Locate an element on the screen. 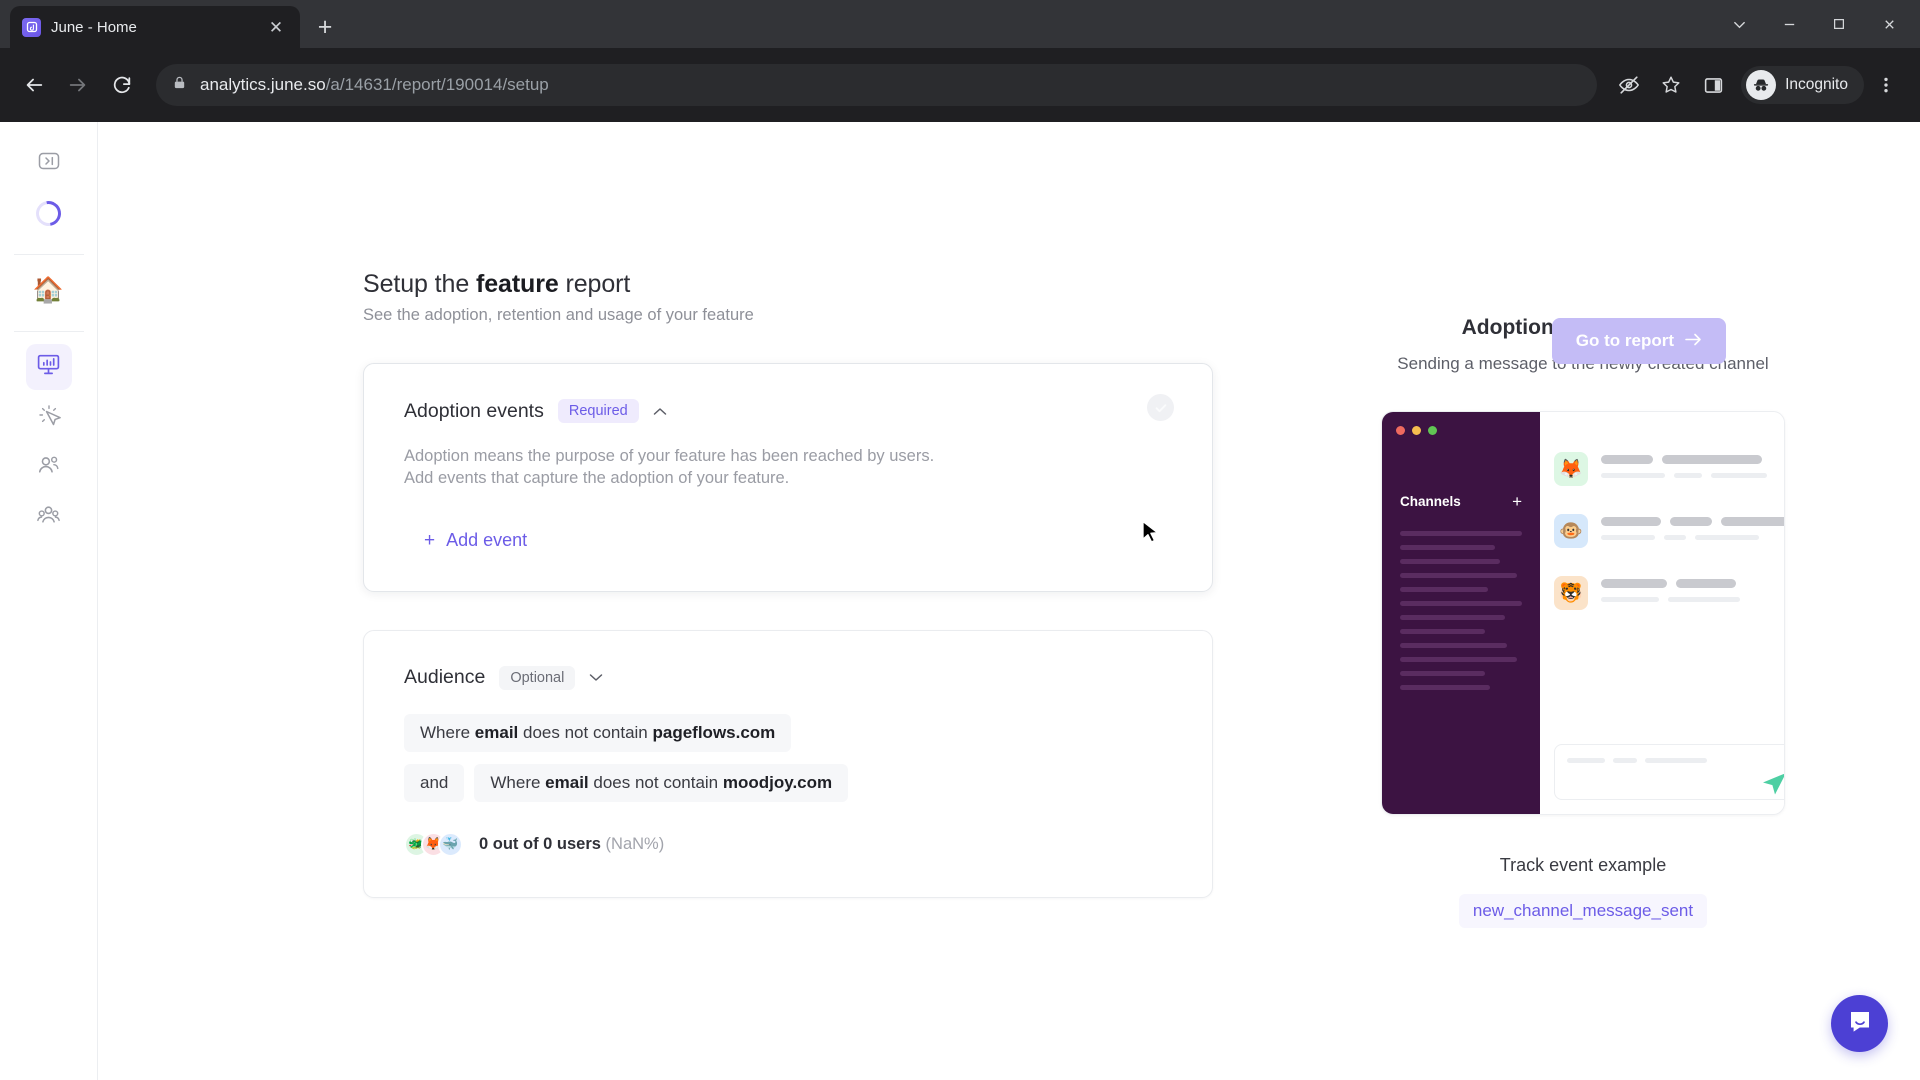 The image size is (1920, 1080). add-event-button: + Add event is located at coordinates (465, 540).